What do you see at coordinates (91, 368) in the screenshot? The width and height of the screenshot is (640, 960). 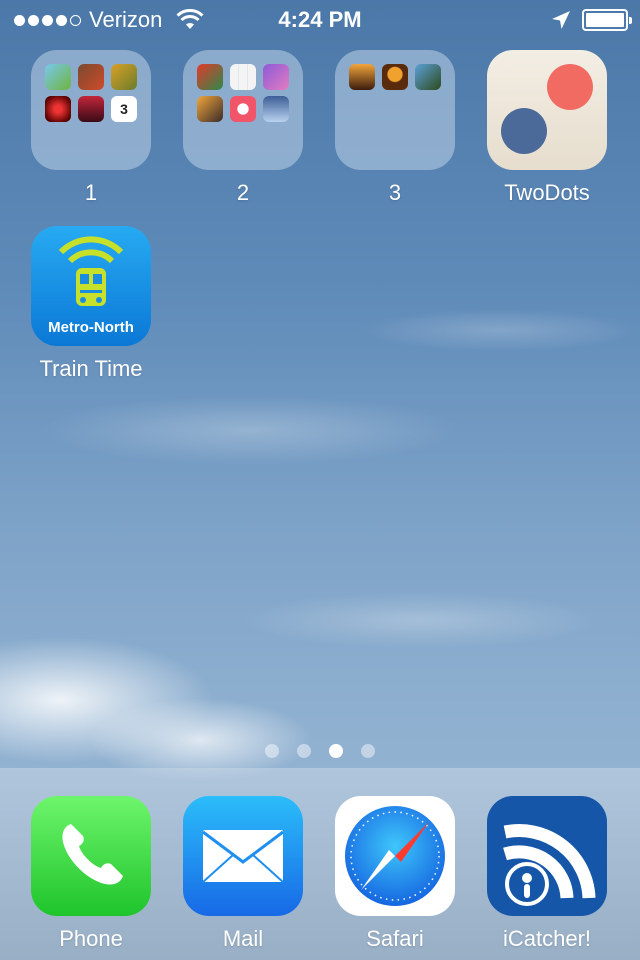 I see `train-time-label: Train Time` at bounding box center [91, 368].